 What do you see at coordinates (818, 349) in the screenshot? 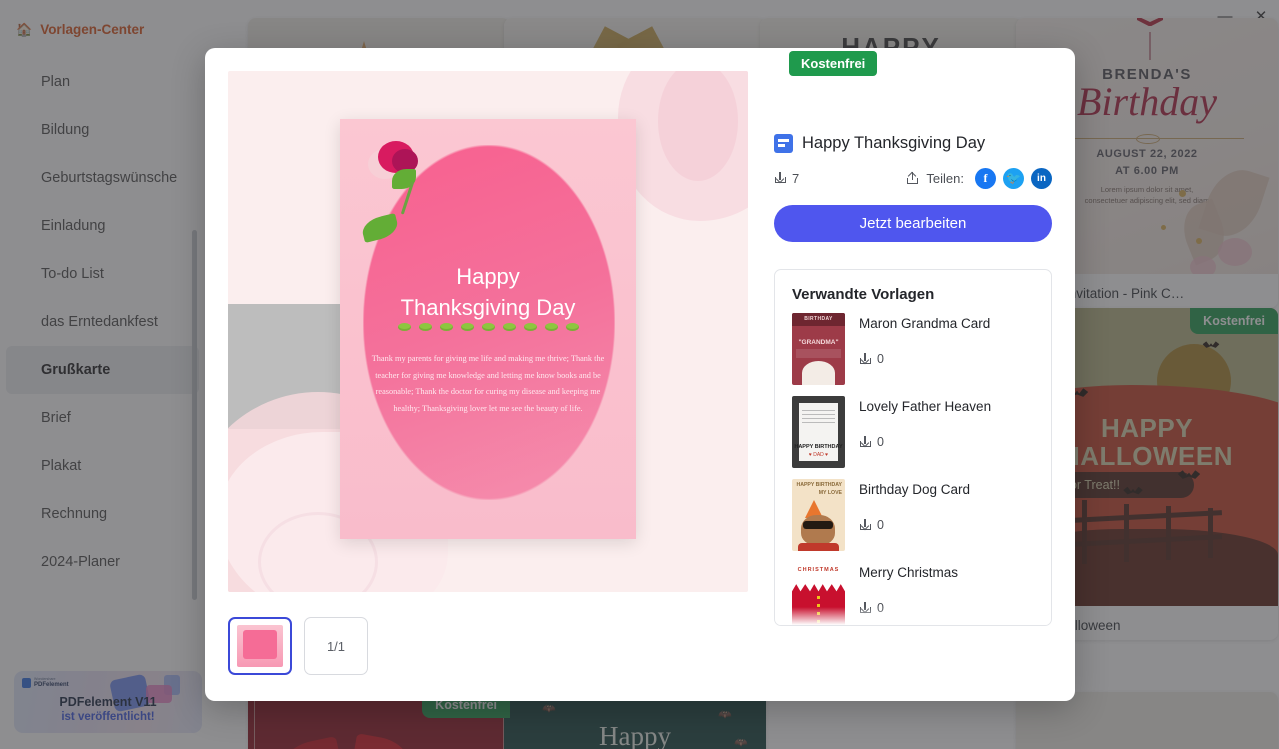
I see `related-item-thumbnail: BIRTHDAY "GRANDMA"` at bounding box center [818, 349].